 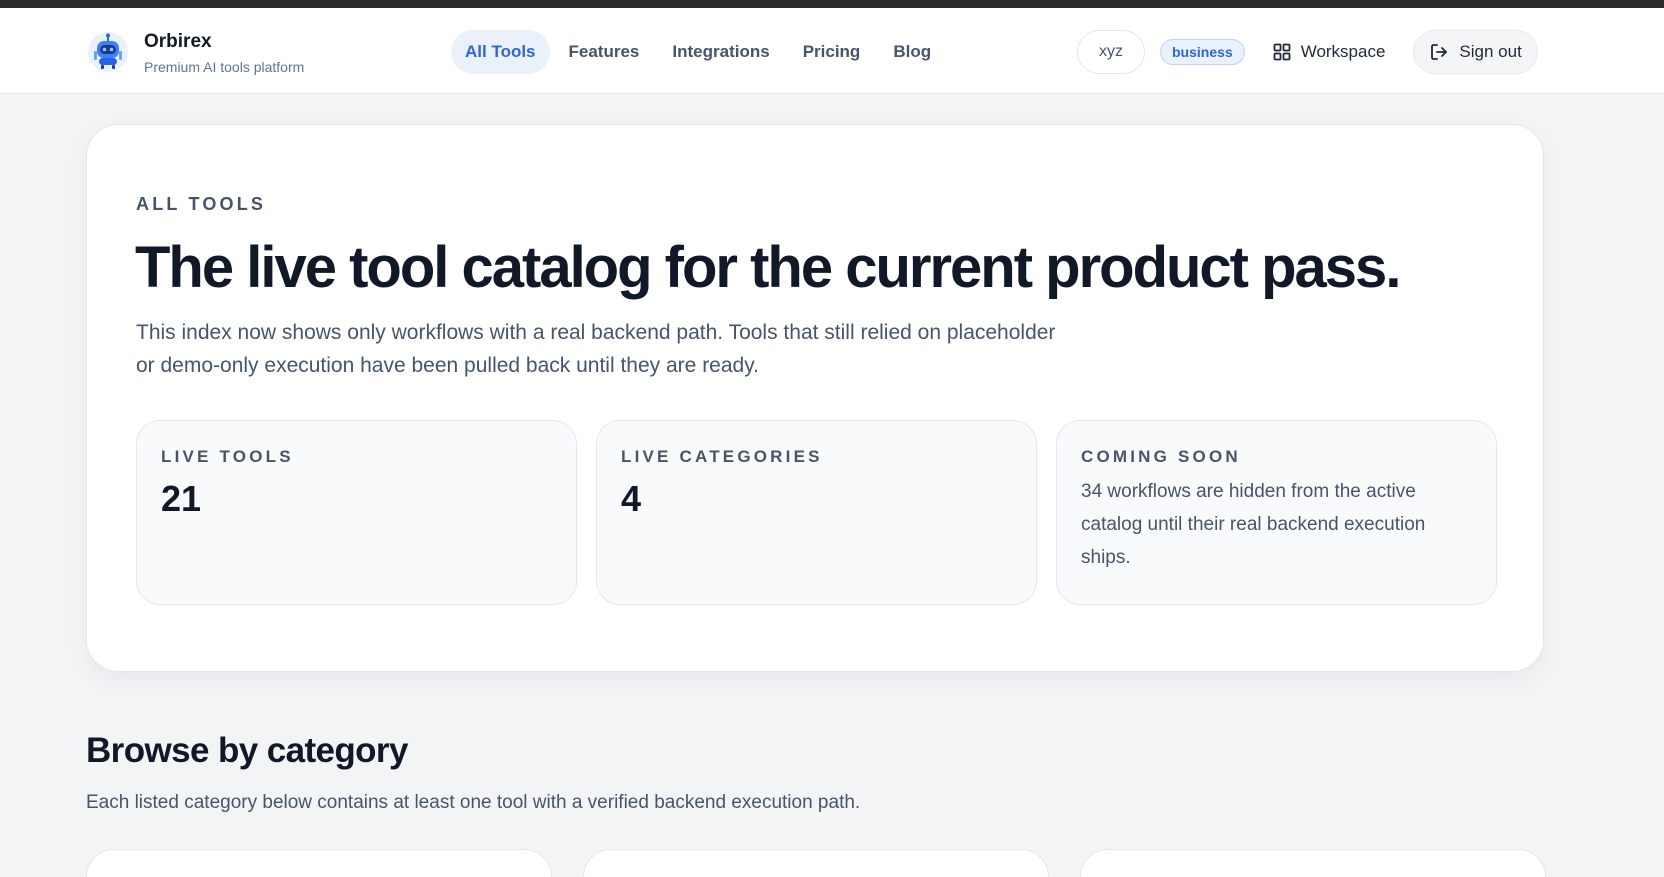 I want to click on sign-out-button: Sign out, so click(x=1475, y=52).